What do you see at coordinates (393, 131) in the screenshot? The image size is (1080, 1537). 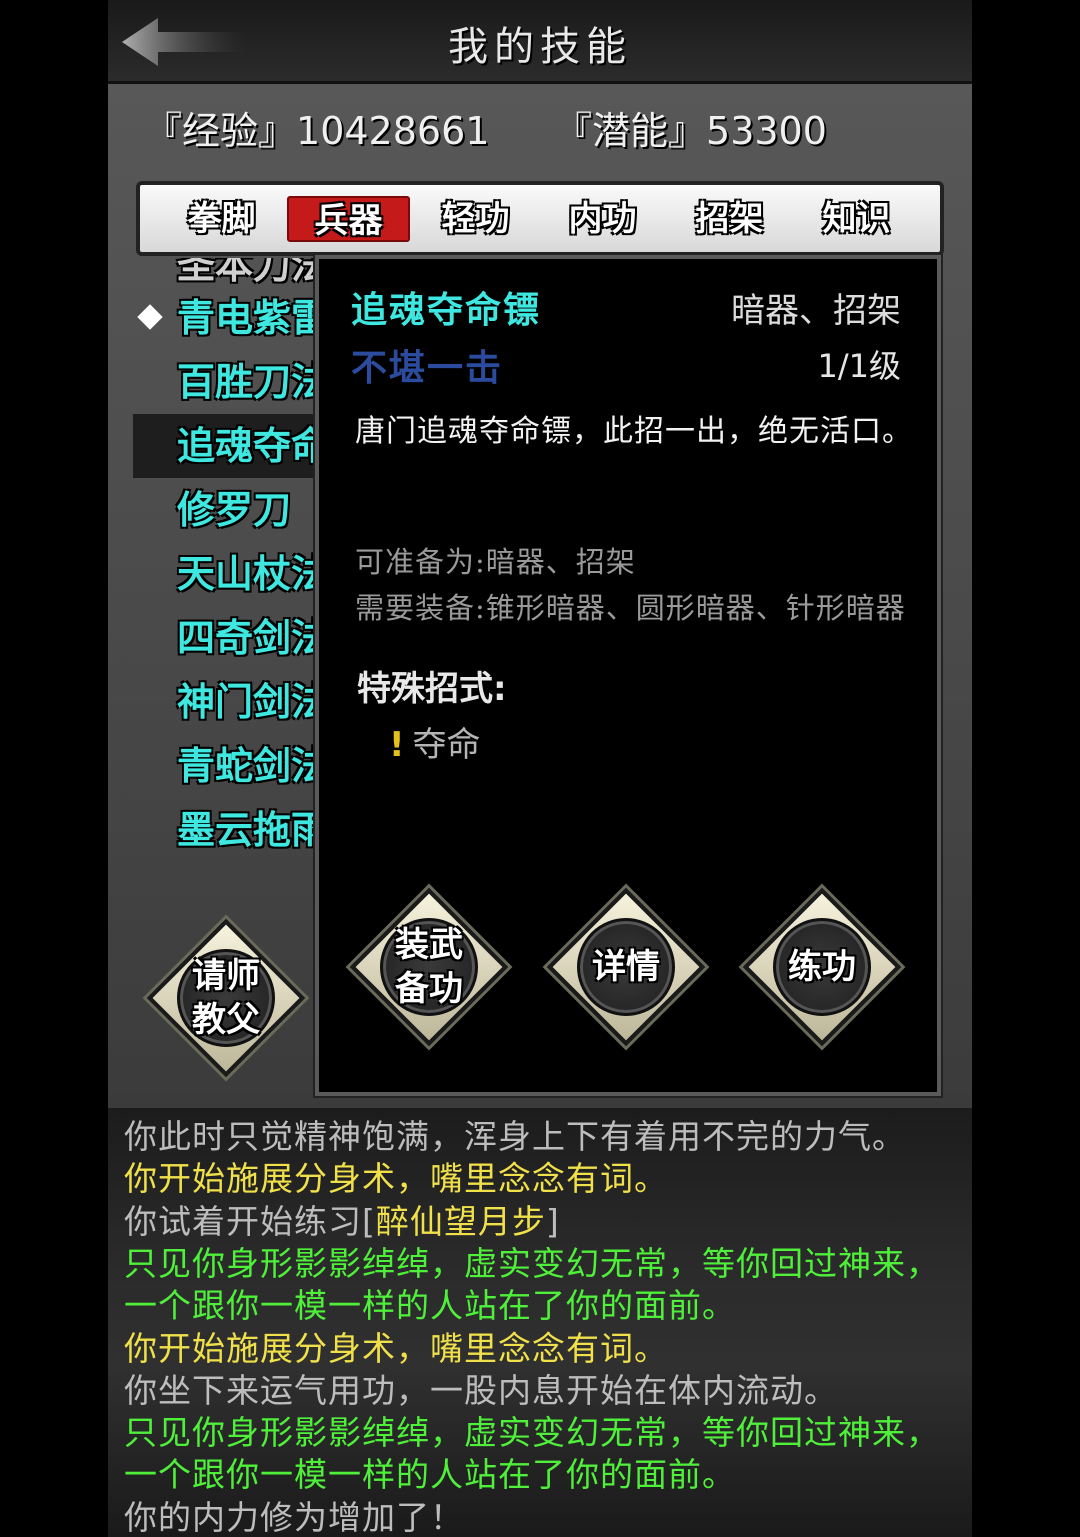 I see `experience-value: 10428661` at bounding box center [393, 131].